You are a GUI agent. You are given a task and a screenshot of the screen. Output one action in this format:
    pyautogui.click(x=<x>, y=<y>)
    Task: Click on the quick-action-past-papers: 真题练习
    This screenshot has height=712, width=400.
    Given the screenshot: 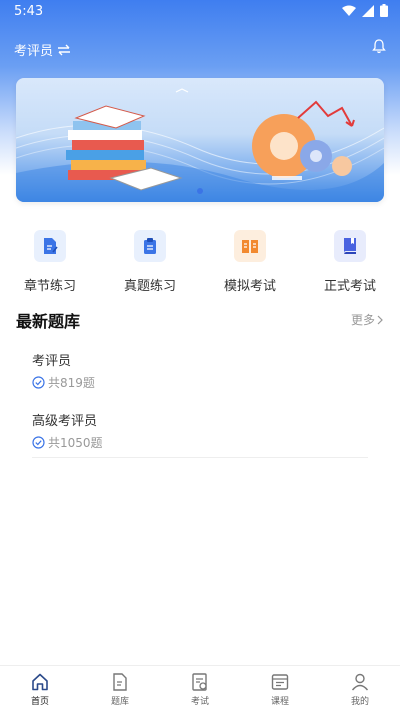 What is the action you would take?
    pyautogui.click(x=150, y=265)
    